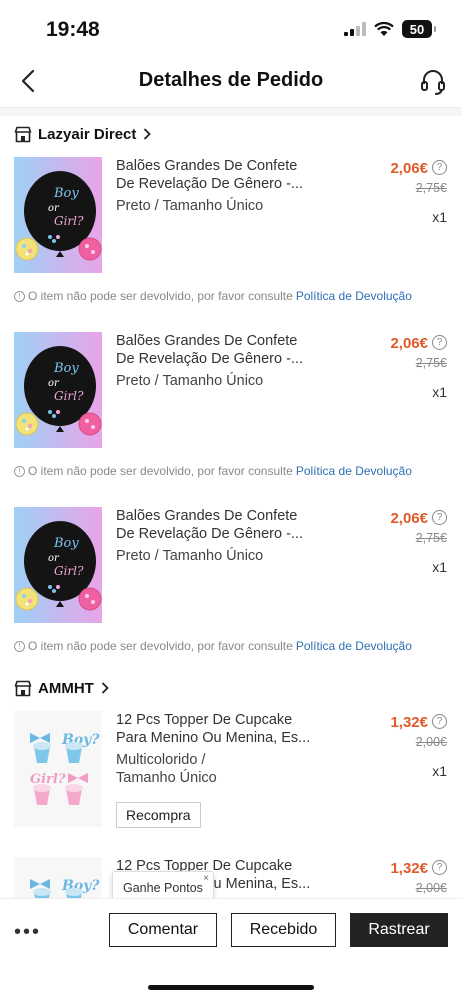 The image size is (462, 1000). I want to click on close-icon: ×, so click(206, 878).